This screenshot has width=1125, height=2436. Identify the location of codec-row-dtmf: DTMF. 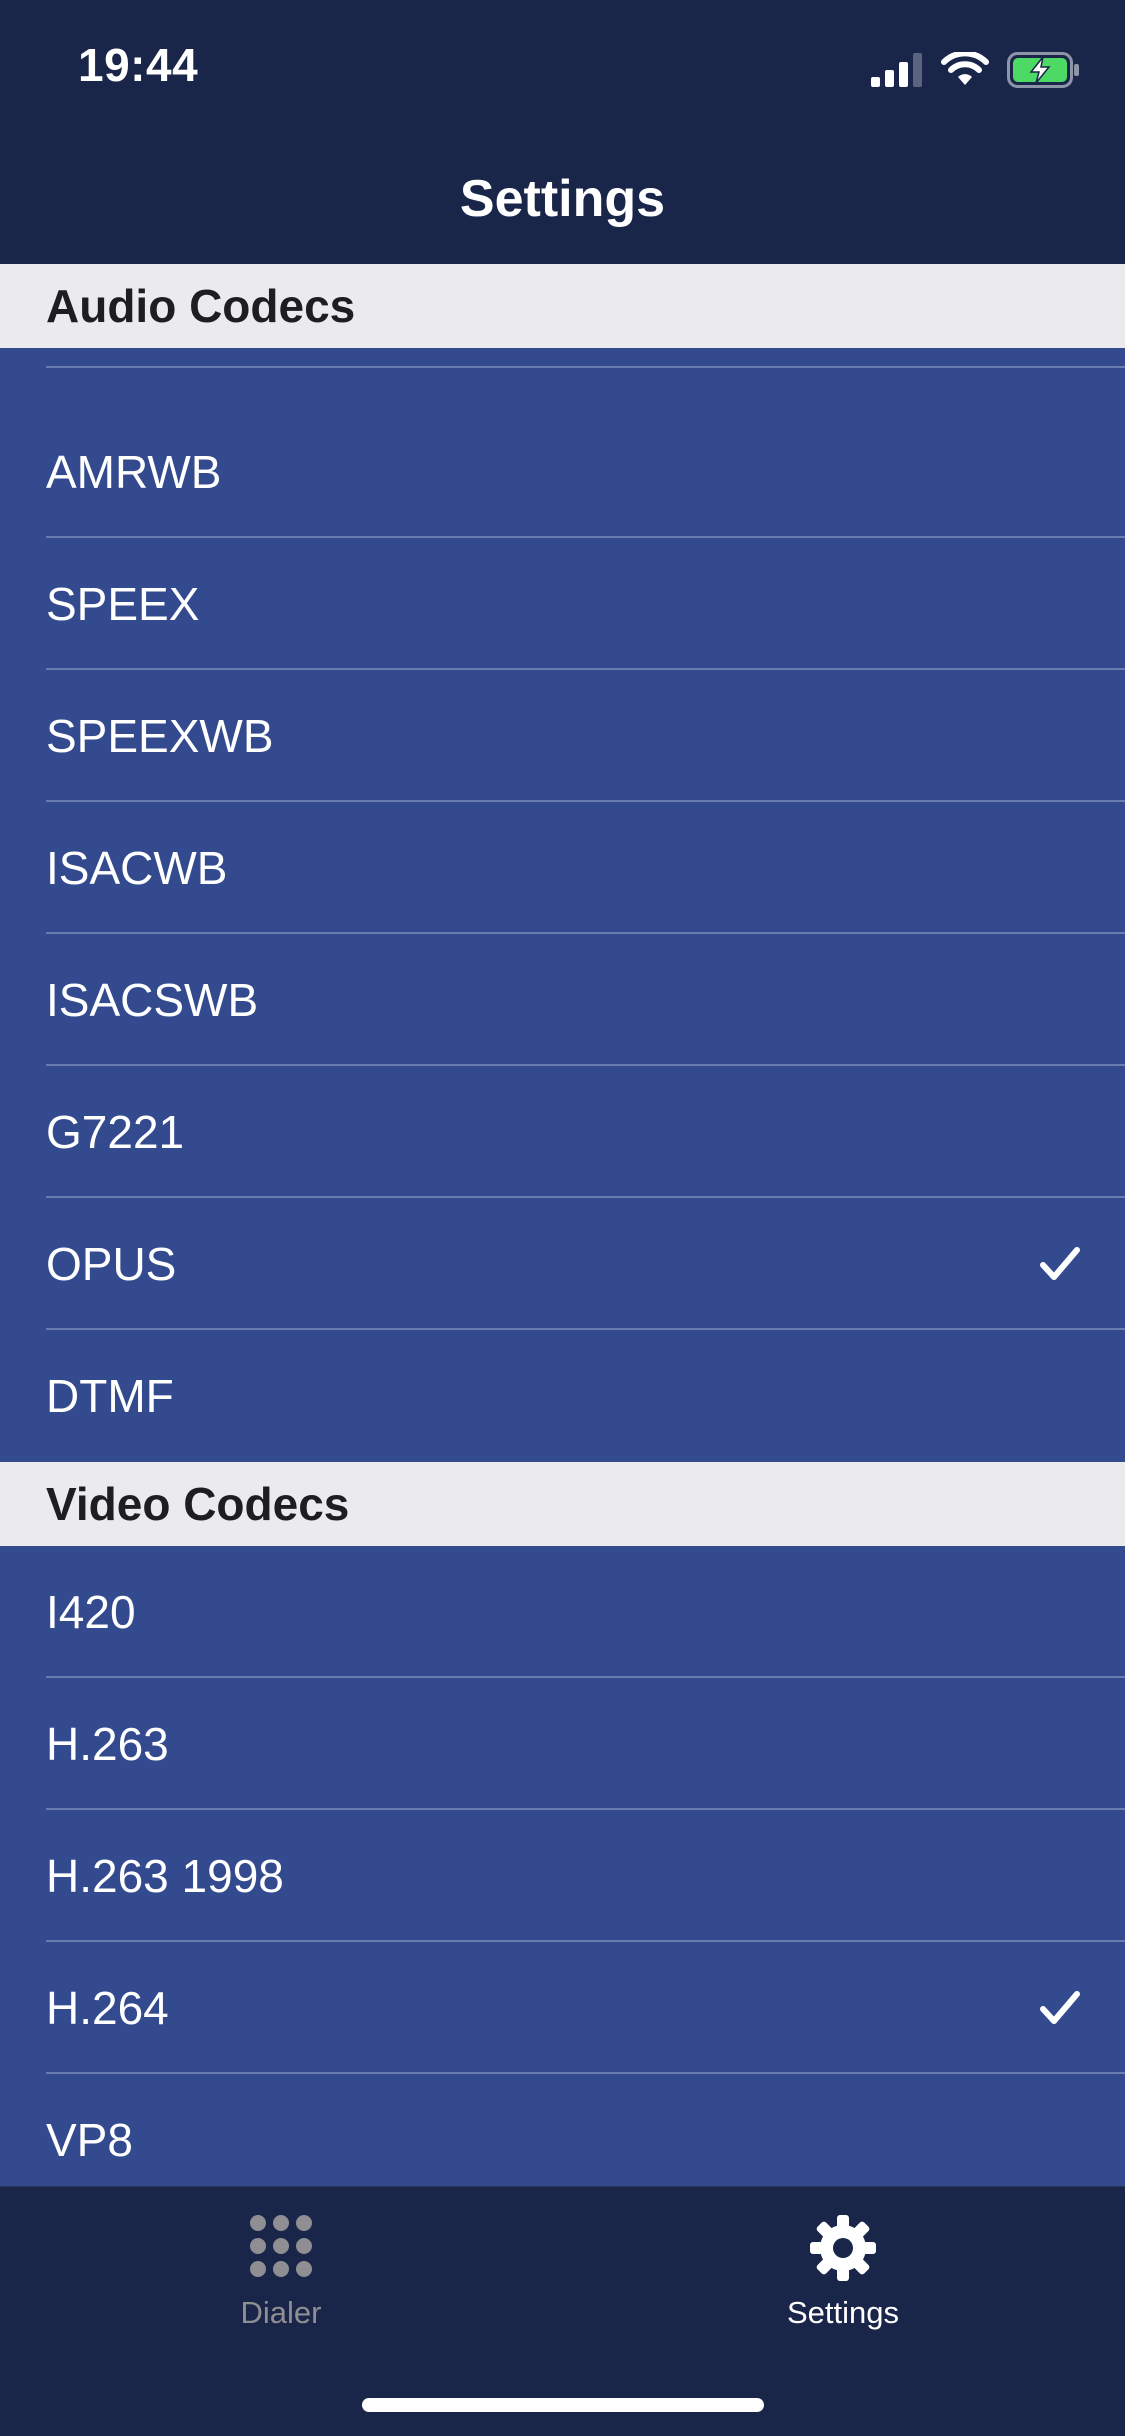
(562, 1396).